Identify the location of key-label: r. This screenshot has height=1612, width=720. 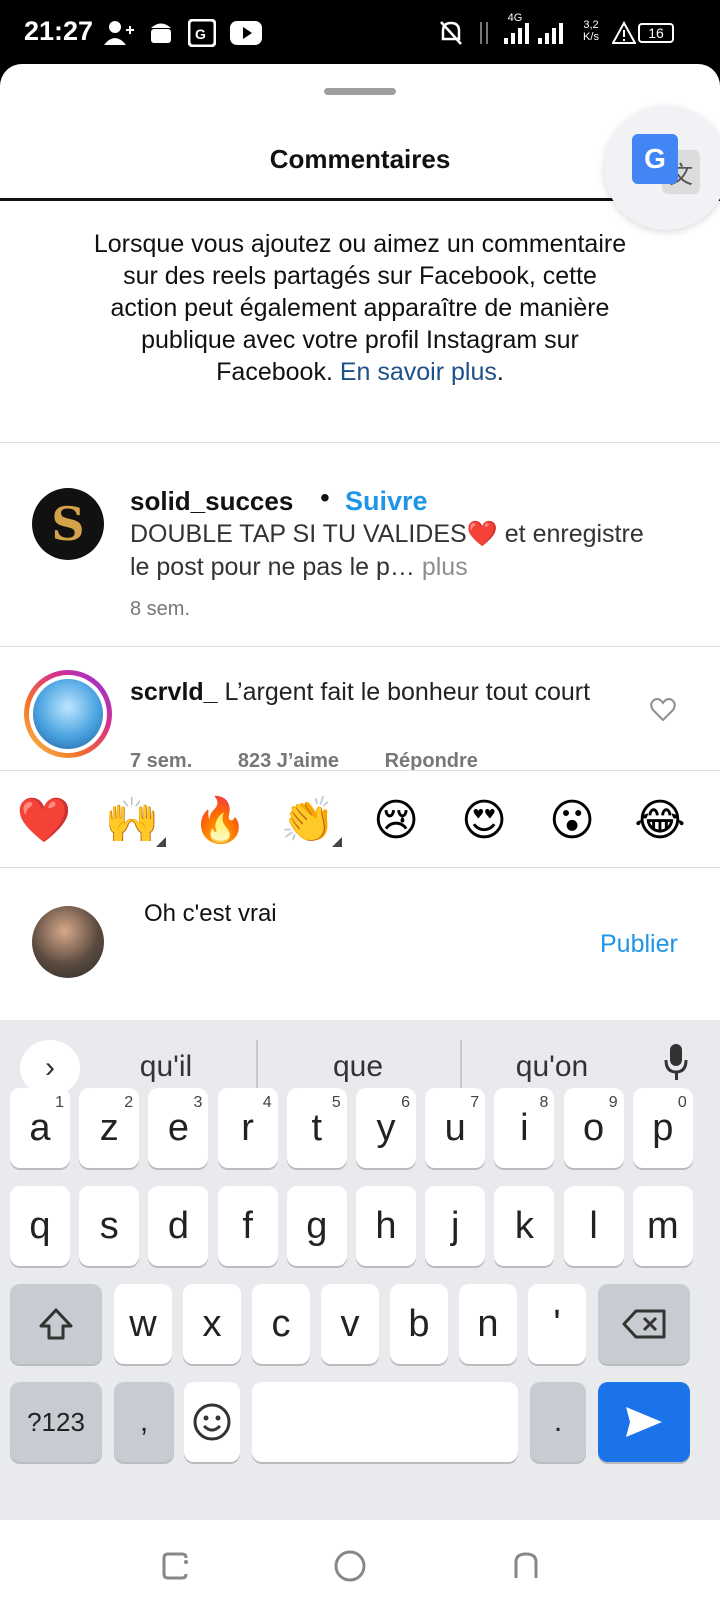
(247, 1127).